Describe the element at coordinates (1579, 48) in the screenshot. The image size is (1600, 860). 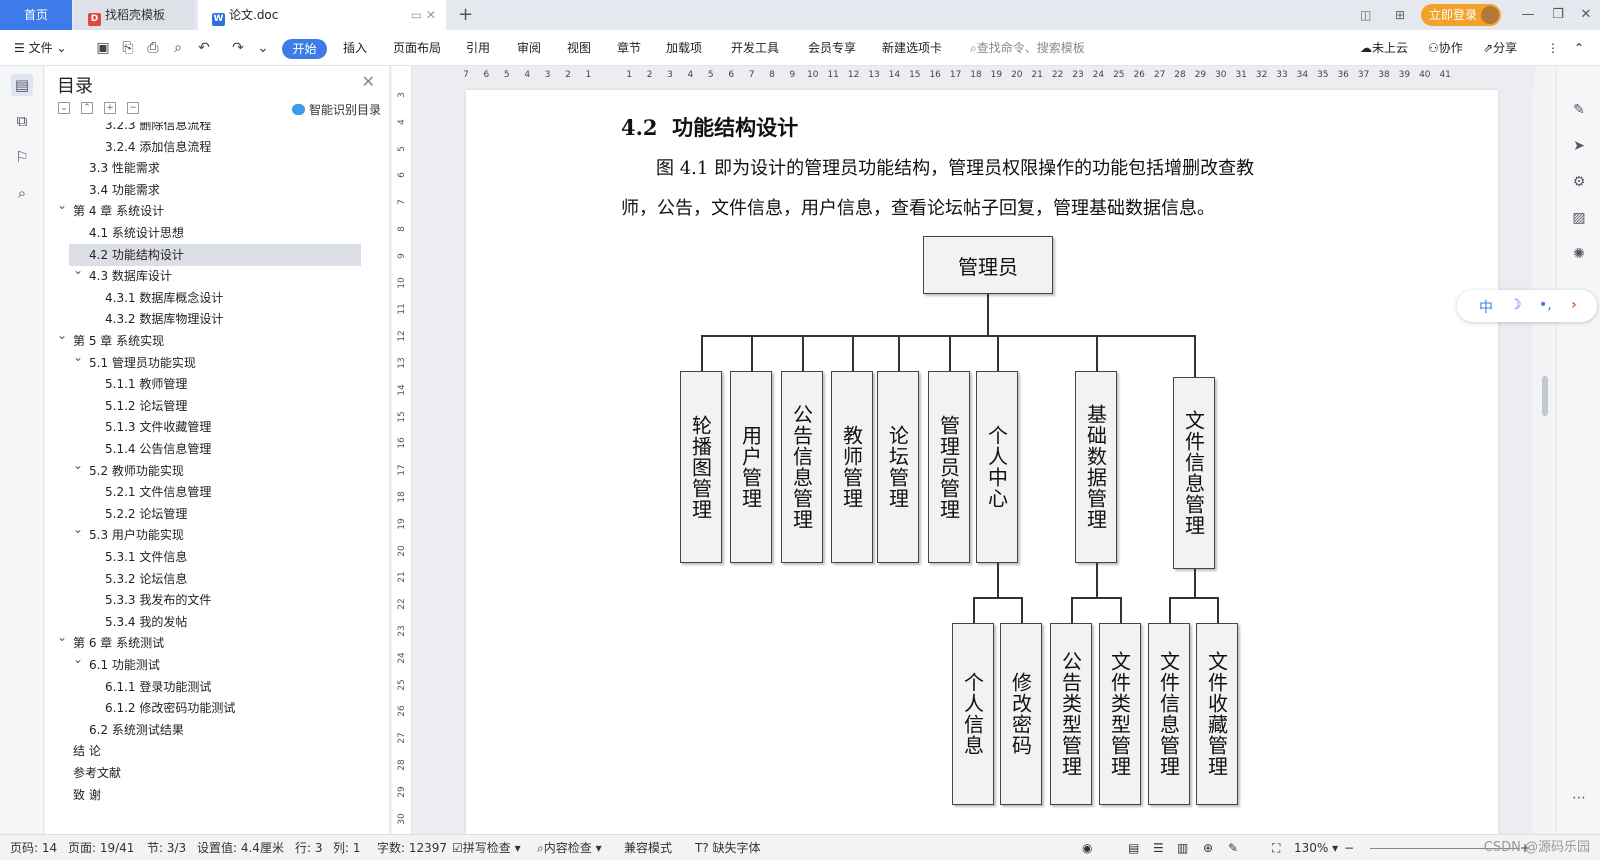
I see `collapse-ribbon-icon: ⌃` at that location.